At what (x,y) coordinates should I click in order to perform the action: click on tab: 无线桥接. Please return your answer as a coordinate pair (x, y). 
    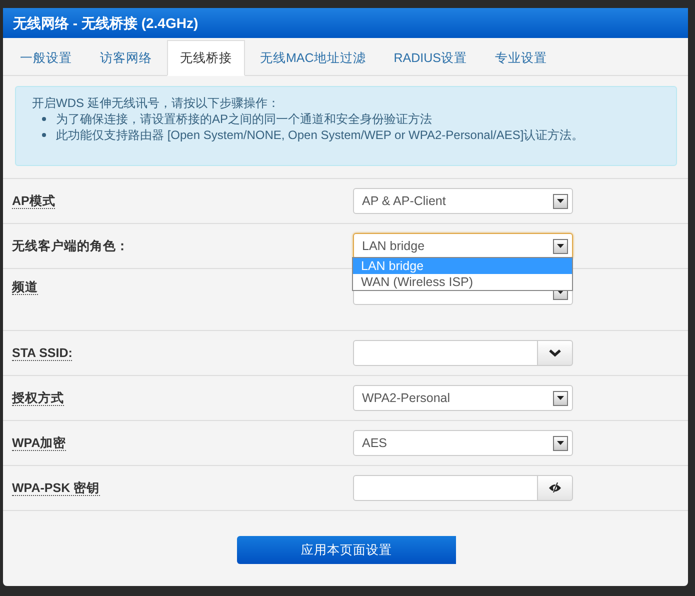
    Looking at the image, I should click on (206, 58).